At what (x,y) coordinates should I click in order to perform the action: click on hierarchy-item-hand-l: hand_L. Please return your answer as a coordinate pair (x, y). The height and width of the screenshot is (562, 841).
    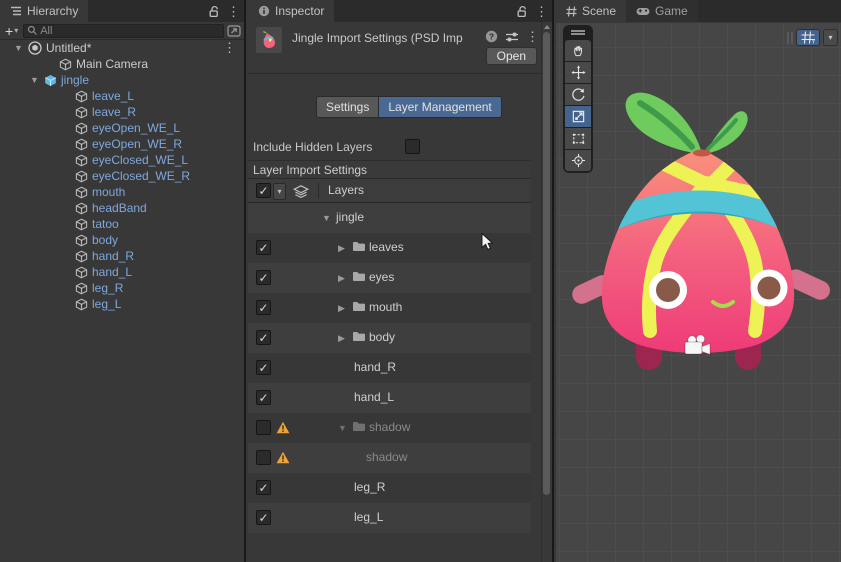
    Looking at the image, I should click on (122, 272).